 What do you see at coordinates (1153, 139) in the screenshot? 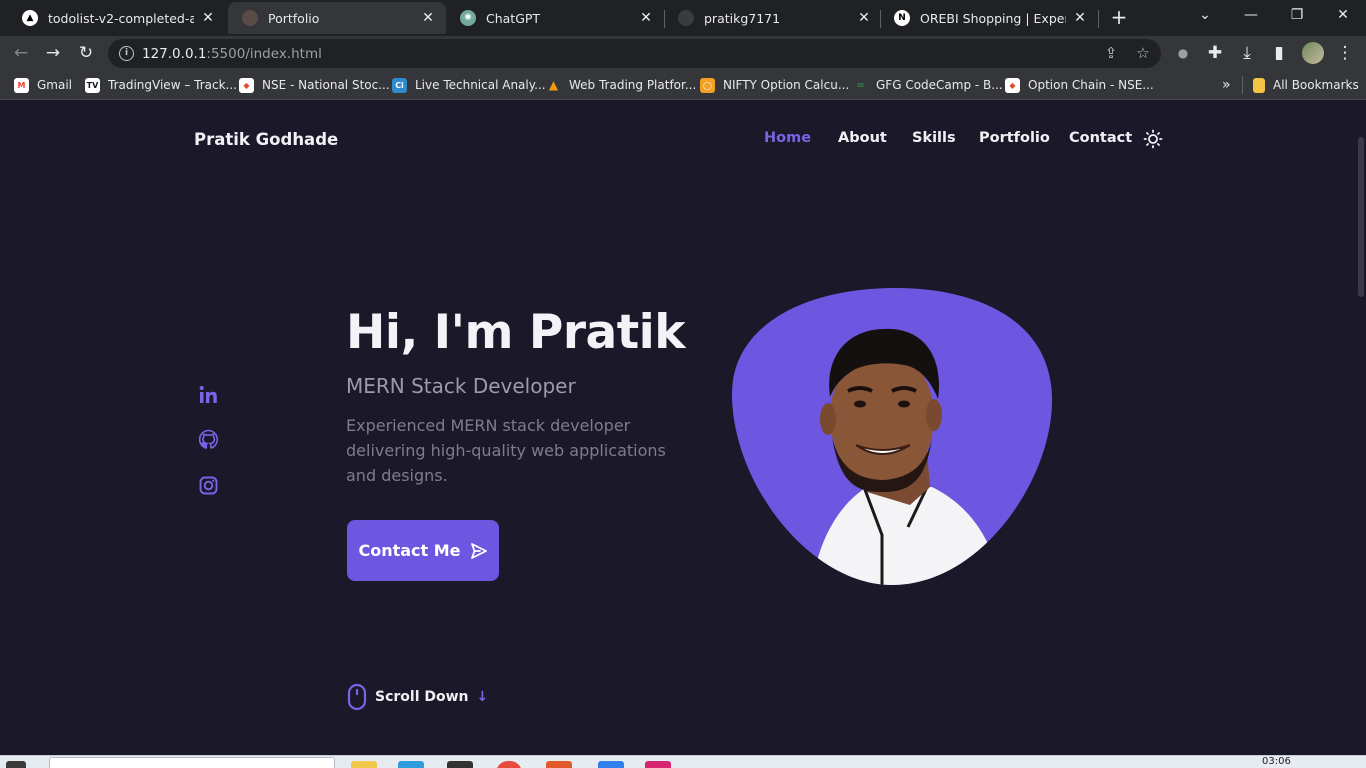
I see `sun-theme-toggle-icon` at bounding box center [1153, 139].